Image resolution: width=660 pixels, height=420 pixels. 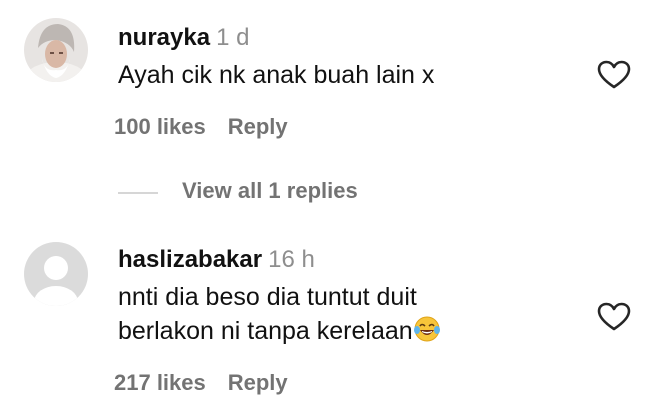 I want to click on replies-divider, so click(x=138, y=193).